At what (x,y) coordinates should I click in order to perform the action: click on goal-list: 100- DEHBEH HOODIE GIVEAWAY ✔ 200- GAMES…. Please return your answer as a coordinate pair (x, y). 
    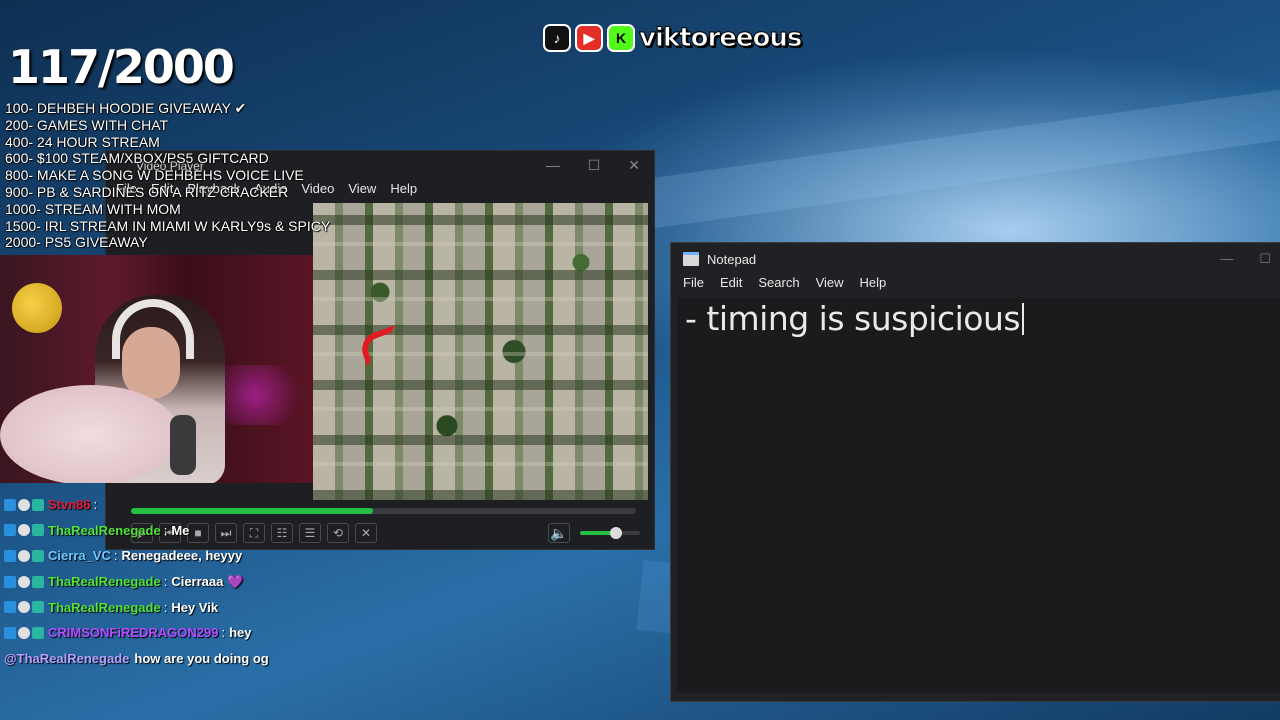
    Looking at the image, I should click on (167, 175).